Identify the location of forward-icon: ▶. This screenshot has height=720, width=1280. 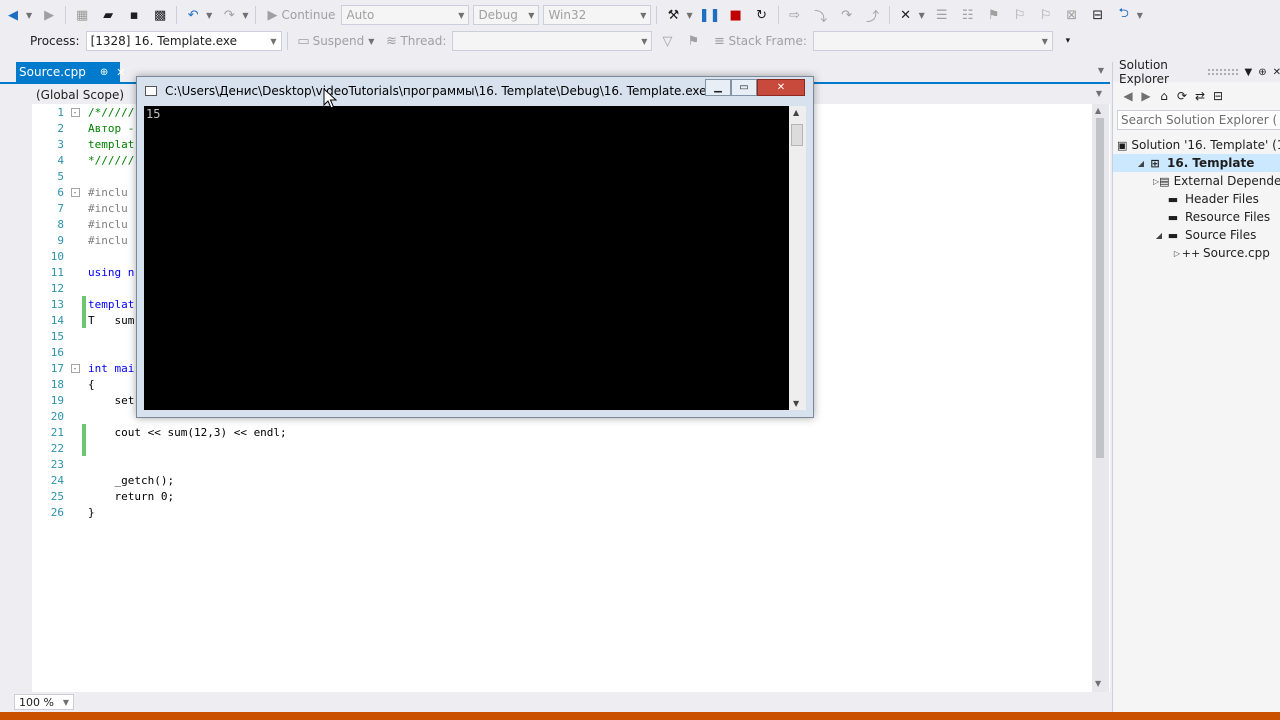
(1146, 96).